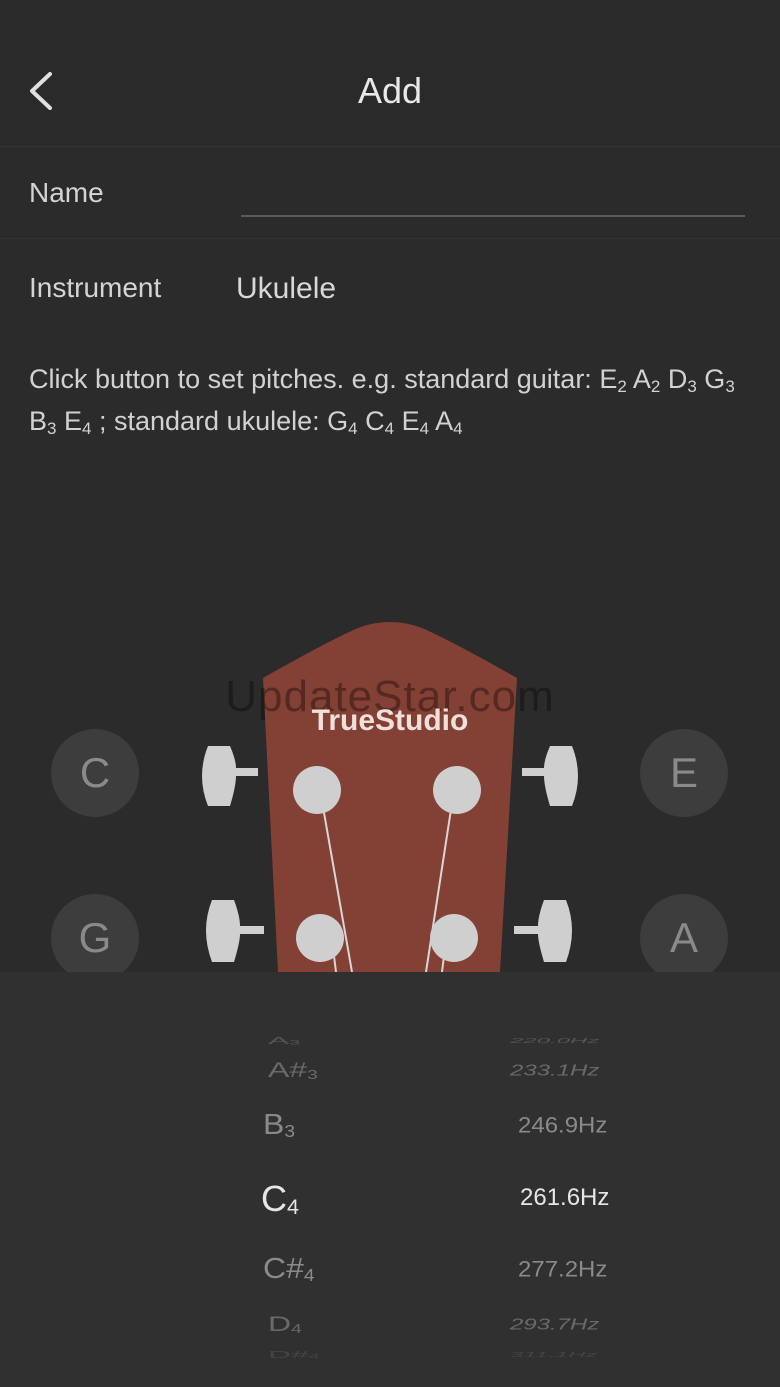 This screenshot has height=1387, width=780. I want to click on picker-note: A#3, so click(293, 1070).